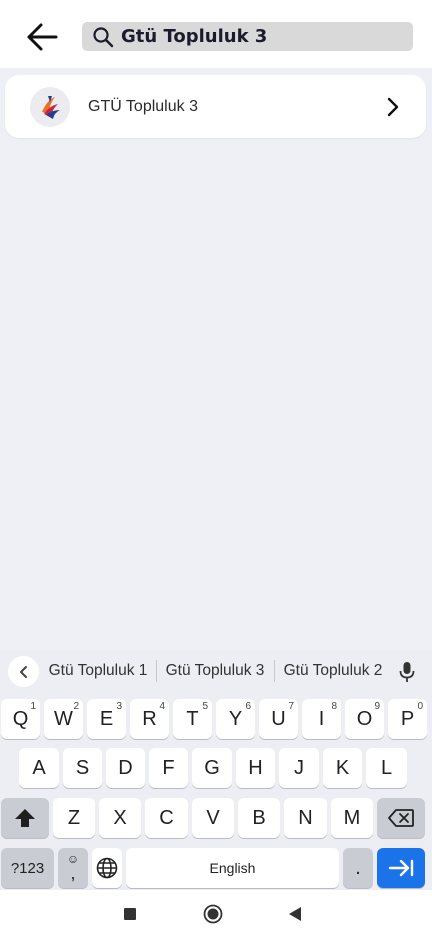  I want to click on community-logo, so click(50, 106).